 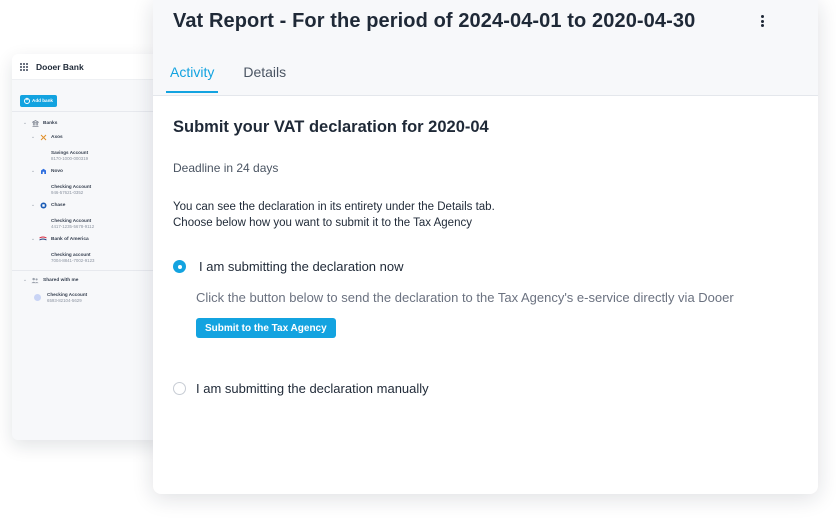 I want to click on tree-bank-axos: ⌄ Axos, so click(x=88, y=137).